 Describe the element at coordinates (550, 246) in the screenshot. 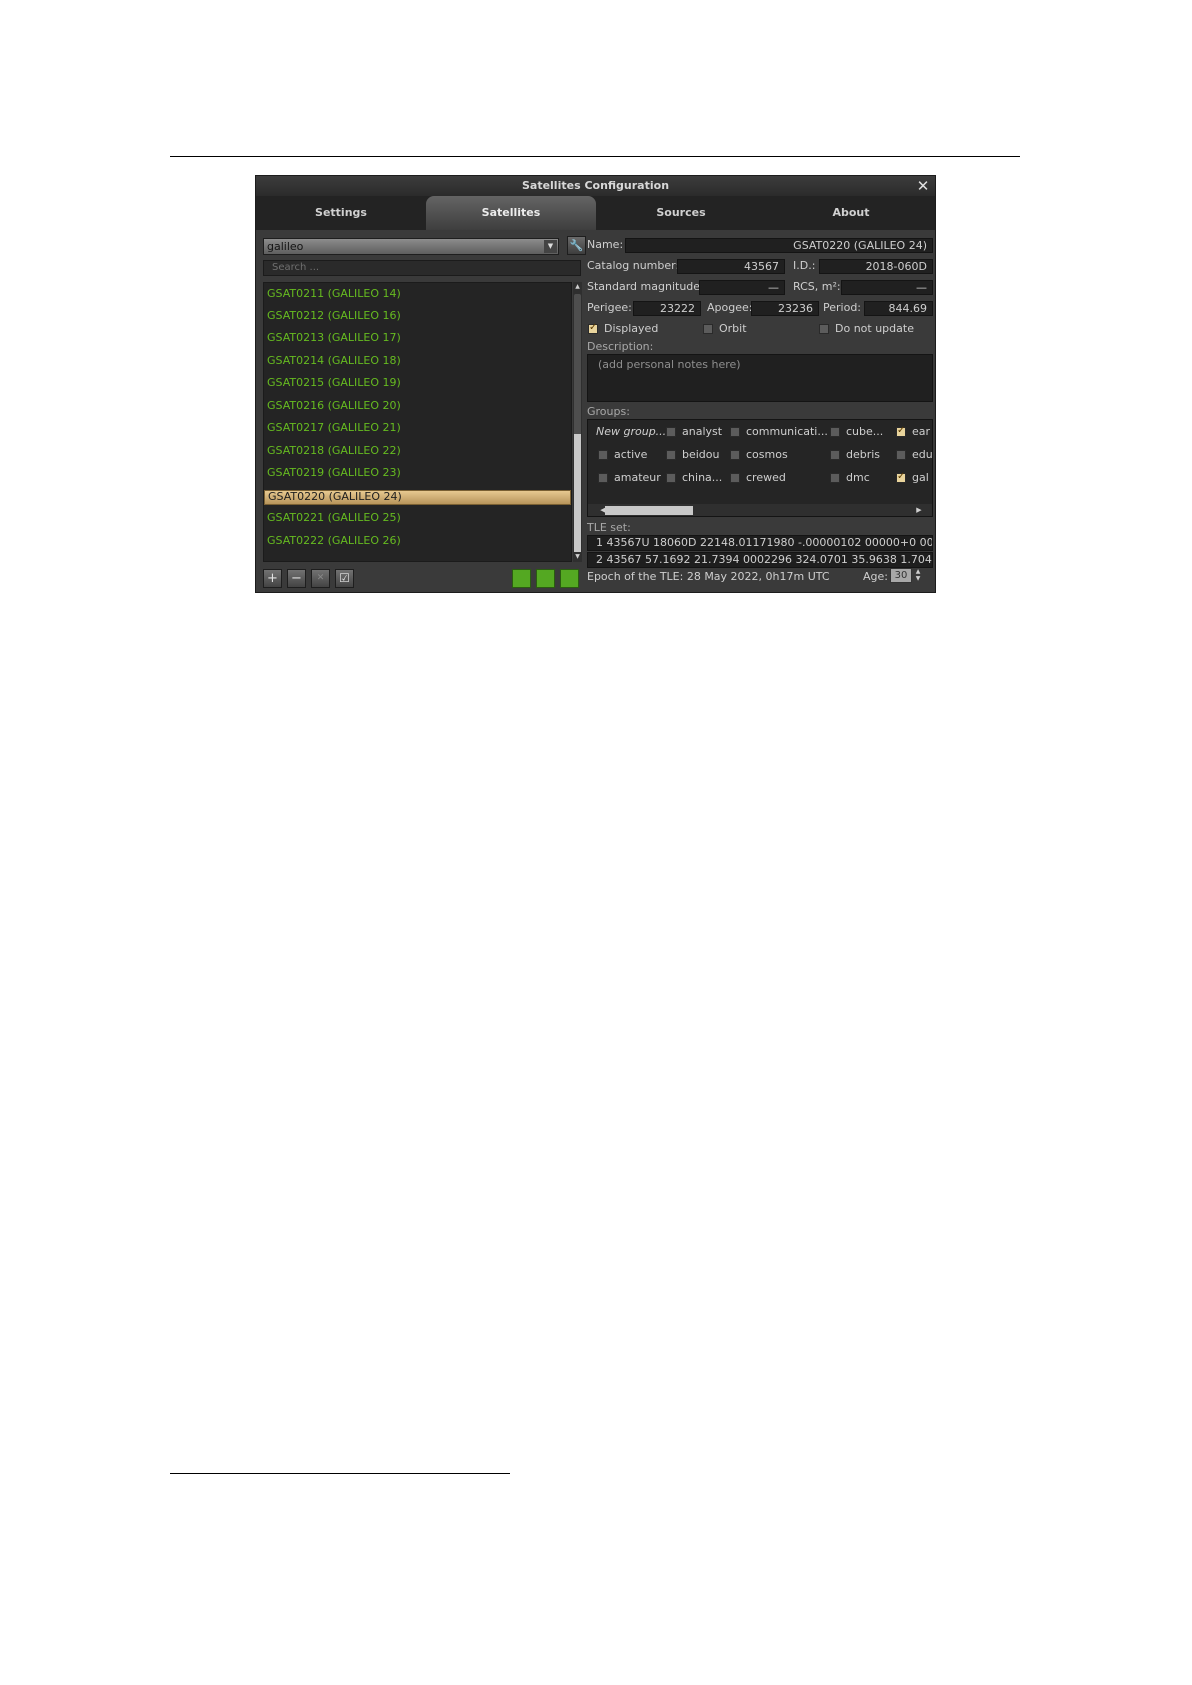

I see `chevron-down-icon: ▼` at that location.